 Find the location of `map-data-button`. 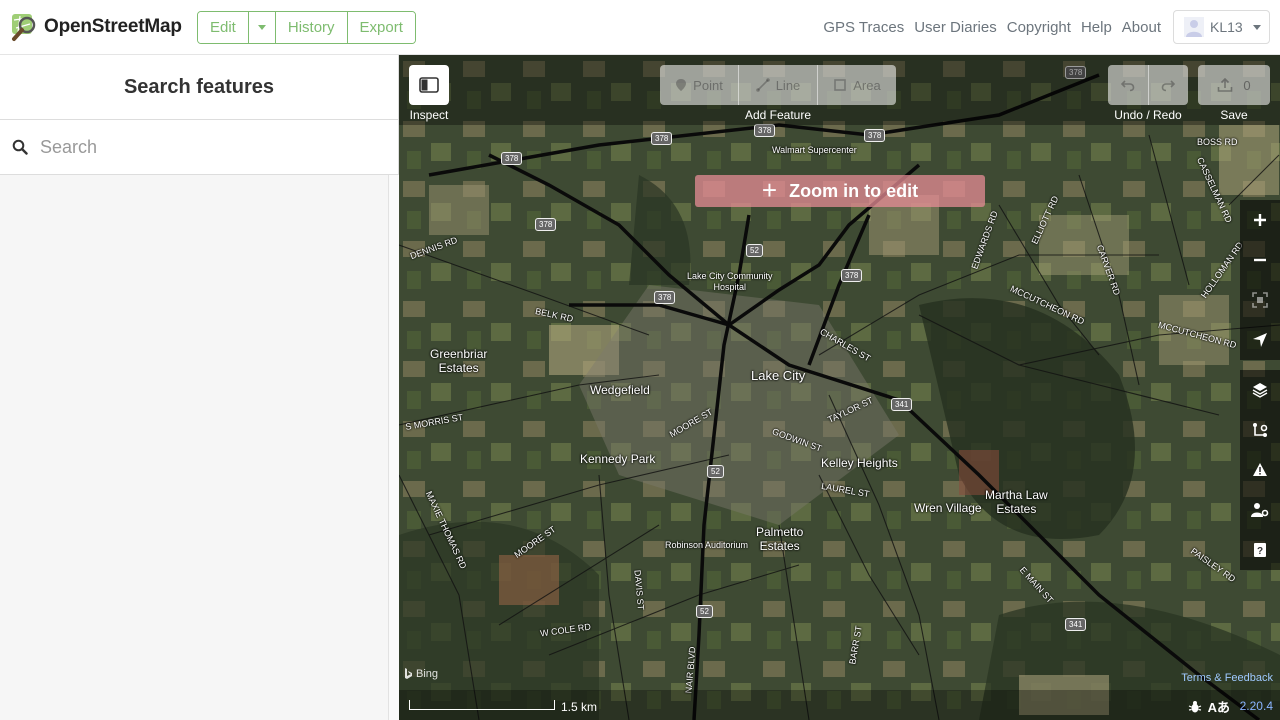

map-data-button is located at coordinates (1260, 430).